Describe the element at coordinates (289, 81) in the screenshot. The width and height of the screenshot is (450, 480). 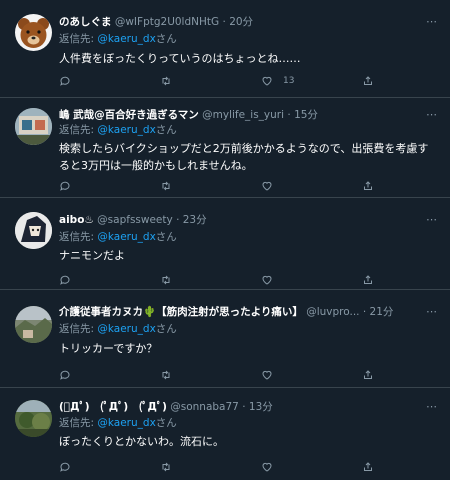
I see `like-count: 13` at that location.